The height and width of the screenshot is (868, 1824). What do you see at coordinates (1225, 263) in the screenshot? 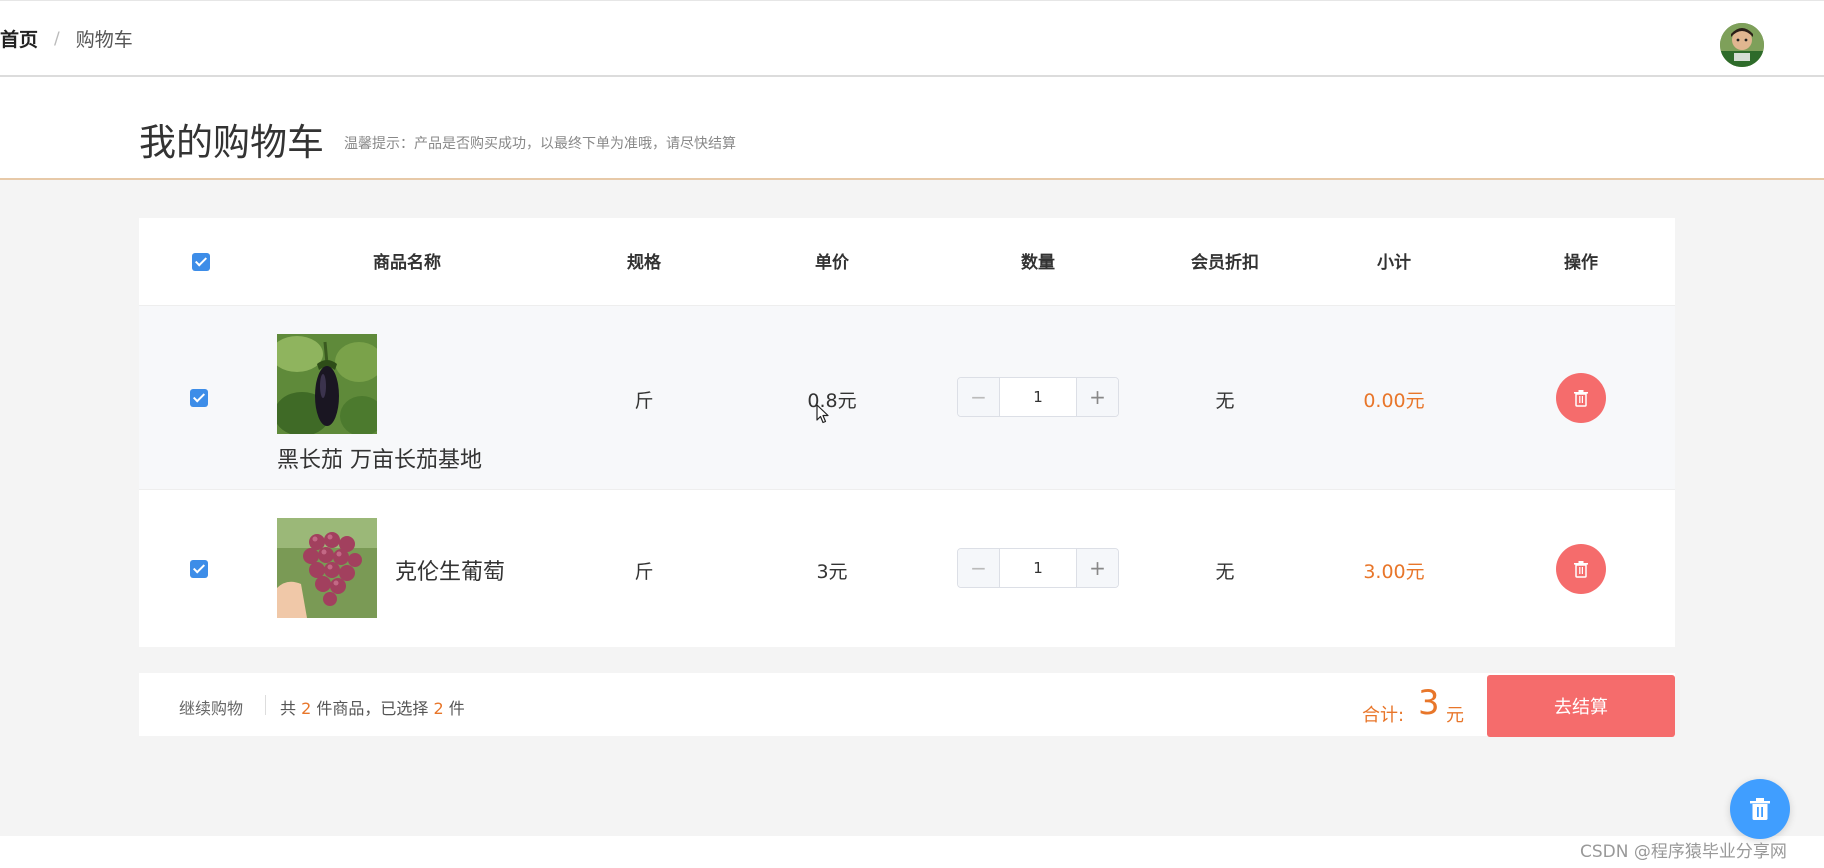
I see `column-header-discount: 会员折扣` at bounding box center [1225, 263].